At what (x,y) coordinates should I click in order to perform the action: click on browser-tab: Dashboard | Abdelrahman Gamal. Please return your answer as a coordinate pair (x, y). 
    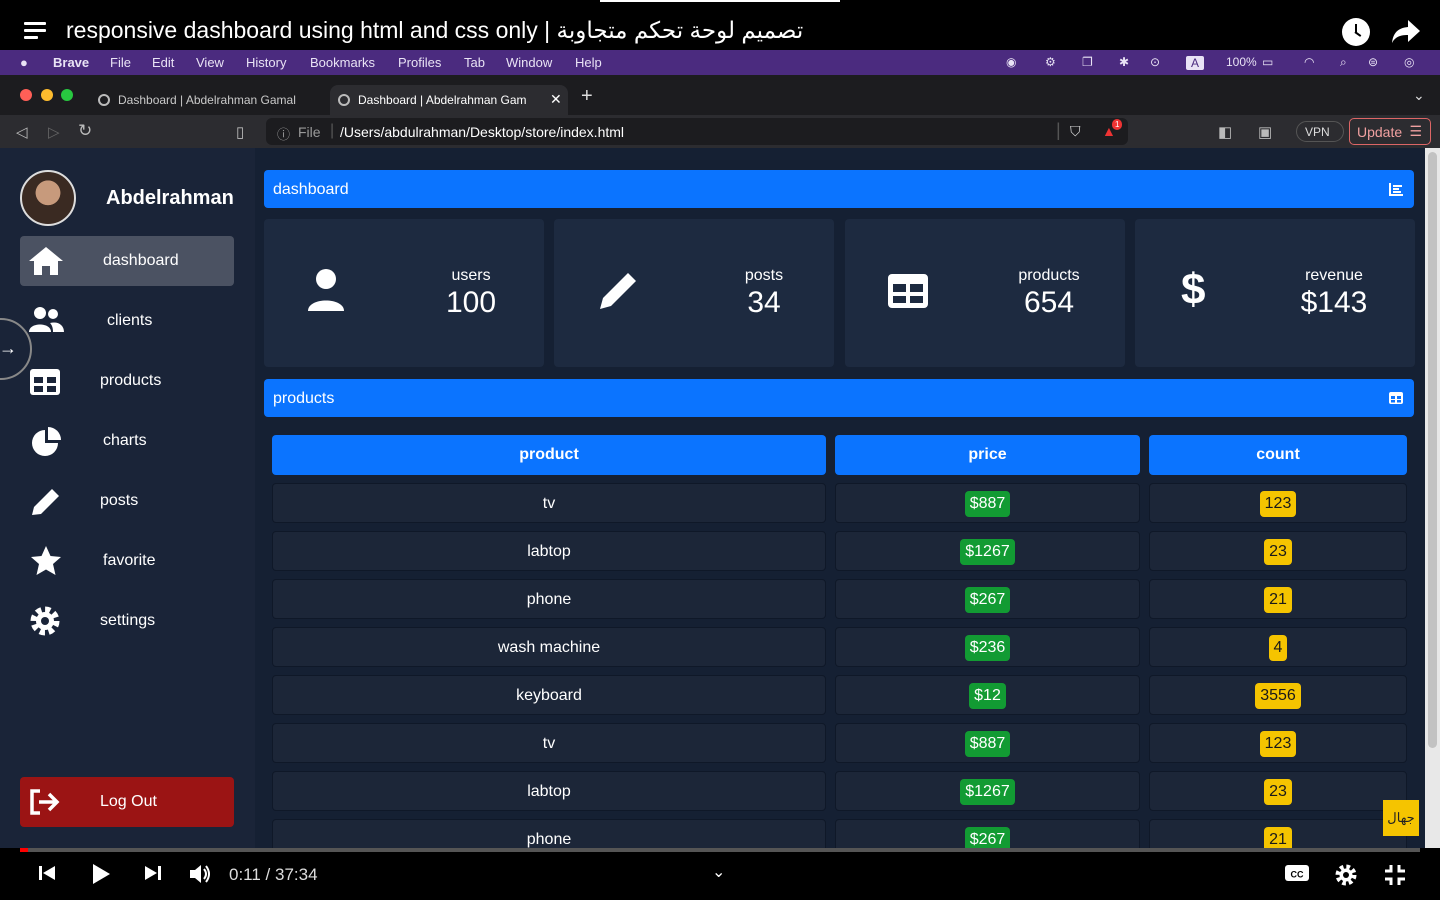
    Looking at the image, I should click on (206, 100).